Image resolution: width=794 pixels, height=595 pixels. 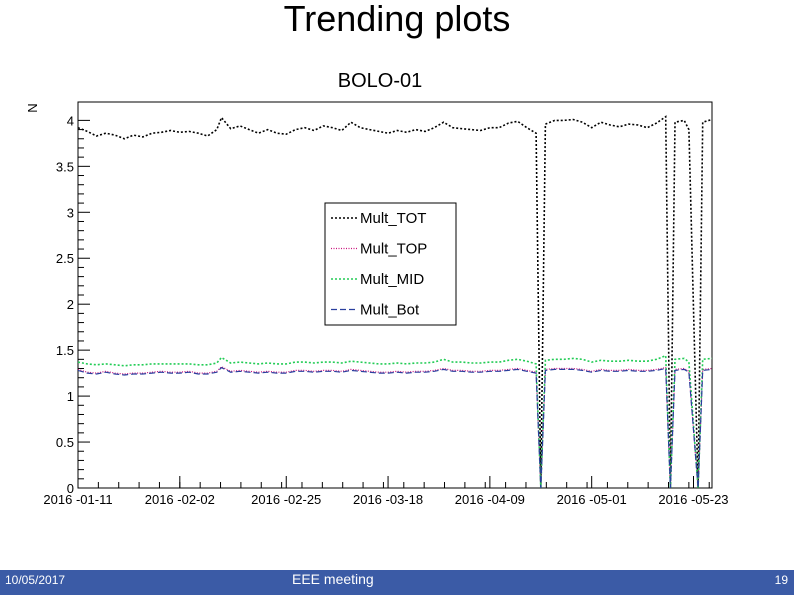 I want to click on y-tick-label: 2, so click(x=70, y=304).